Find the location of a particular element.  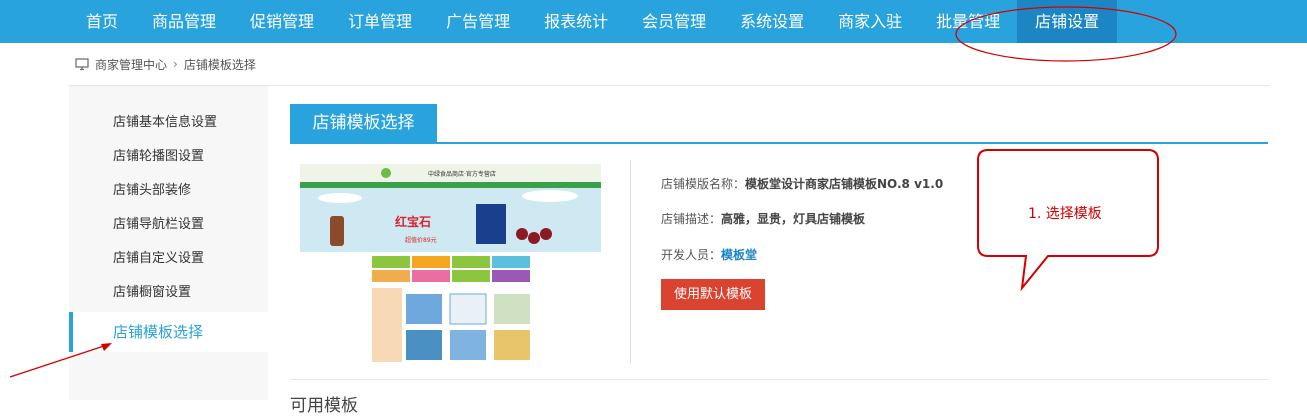

template-thumbnail: 中绿食品商店·官方专营店 红宝石 超值价89元 is located at coordinates (450, 265).